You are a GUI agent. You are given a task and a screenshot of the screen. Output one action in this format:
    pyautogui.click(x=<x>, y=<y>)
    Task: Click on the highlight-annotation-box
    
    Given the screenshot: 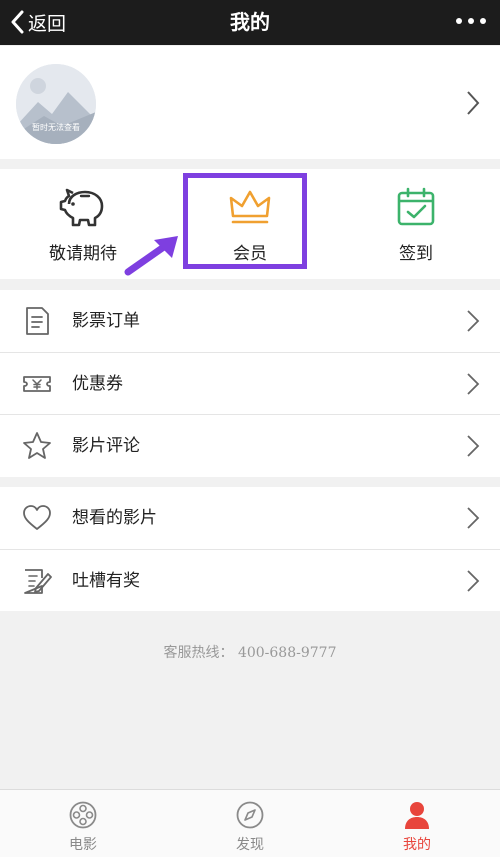 What is the action you would take?
    pyautogui.click(x=245, y=221)
    